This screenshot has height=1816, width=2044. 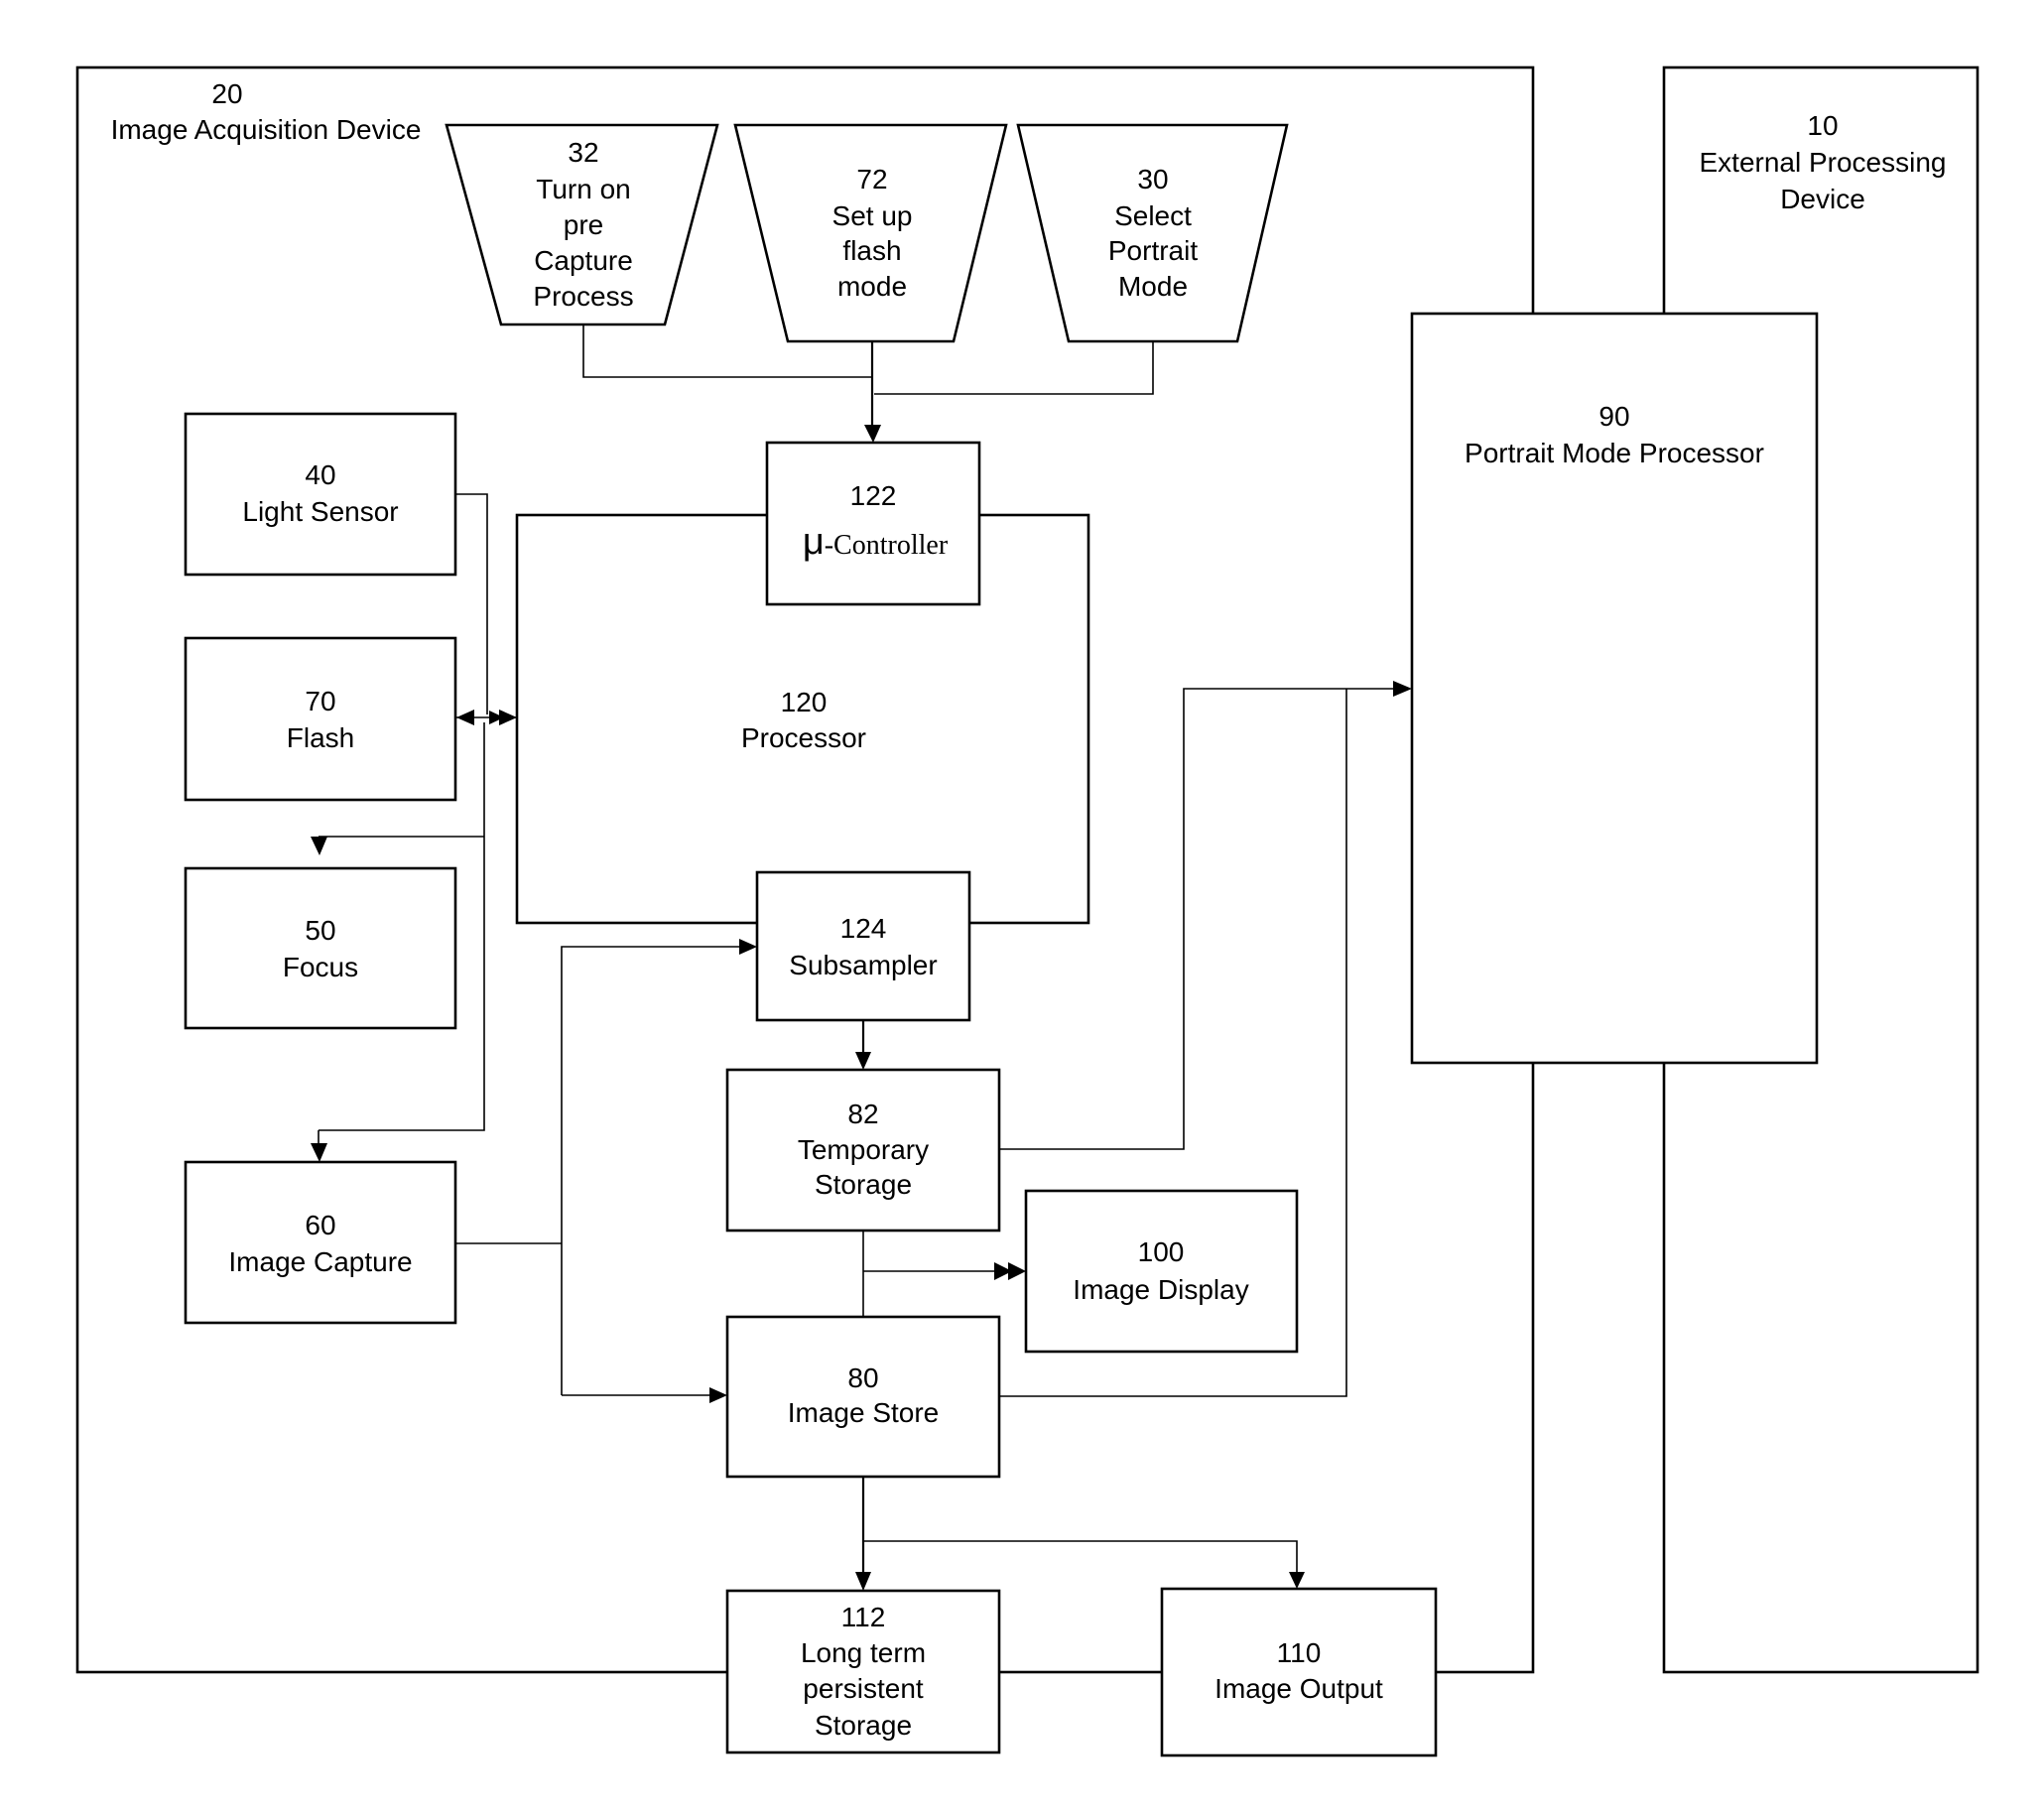 I want to click on block-flash-ref: 70, so click(x=320, y=701).